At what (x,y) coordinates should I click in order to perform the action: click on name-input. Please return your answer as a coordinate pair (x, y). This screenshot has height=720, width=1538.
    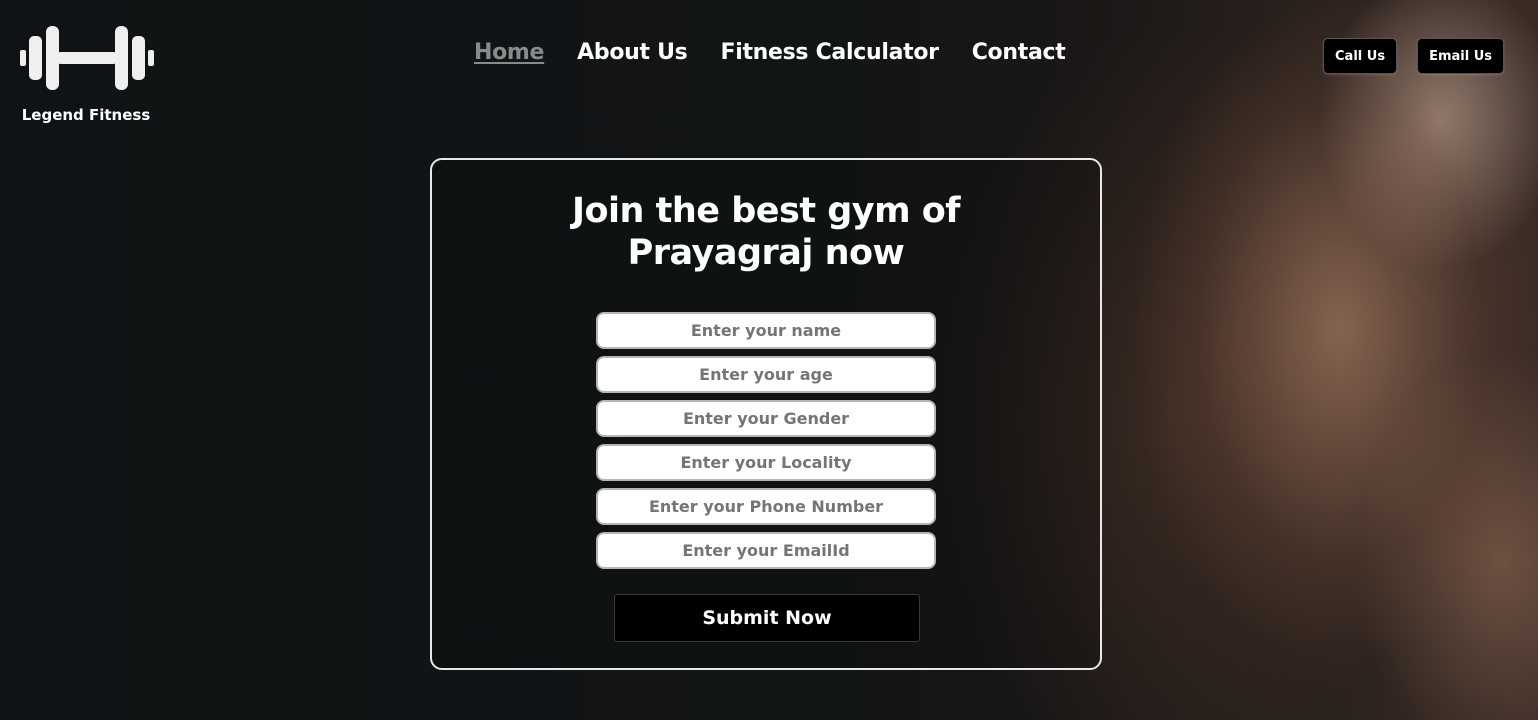
    Looking at the image, I should click on (766, 330).